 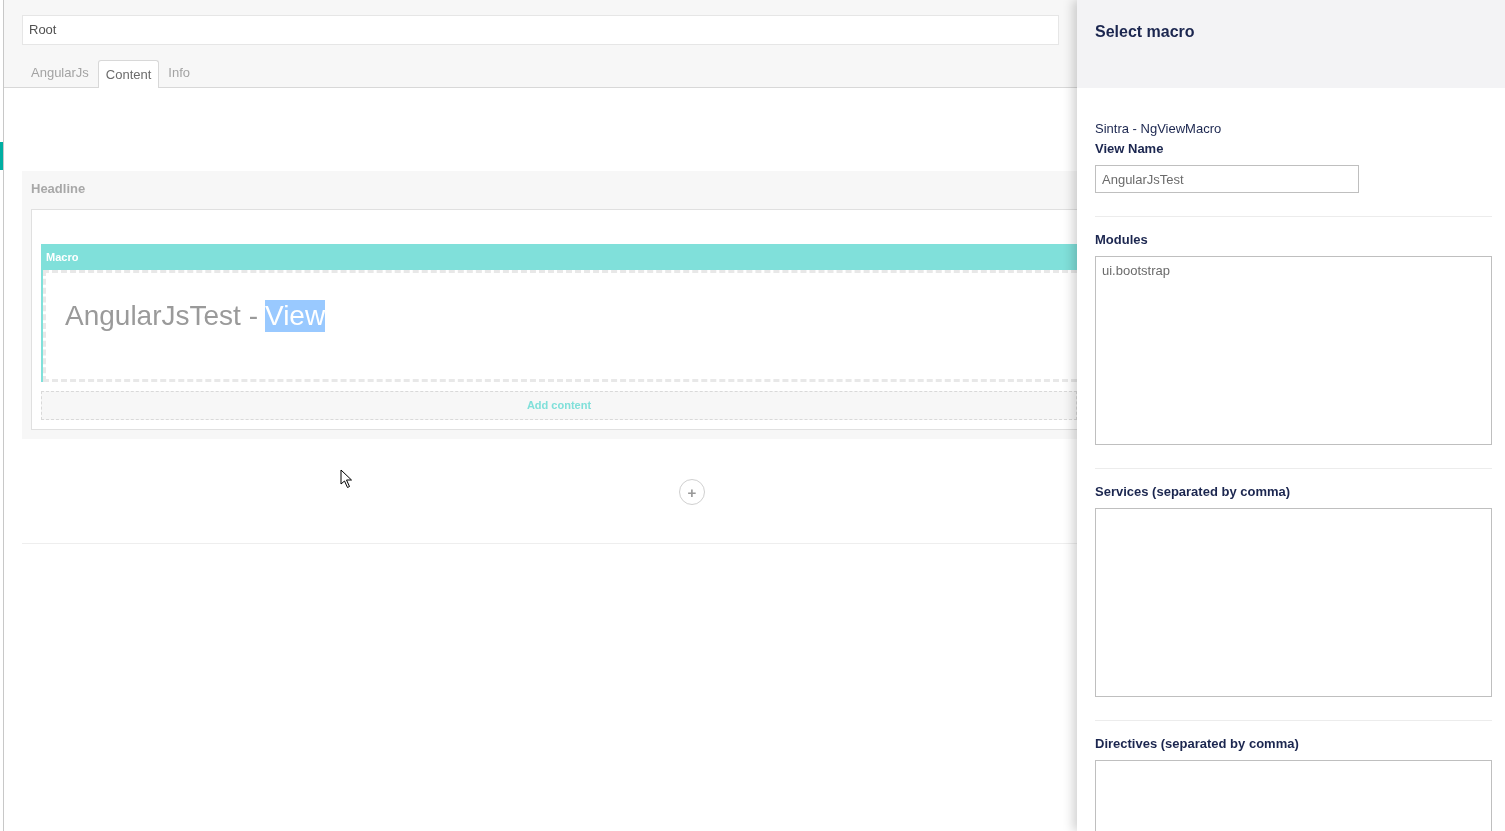 I want to click on macro-header: Macro, so click(x=559, y=257).